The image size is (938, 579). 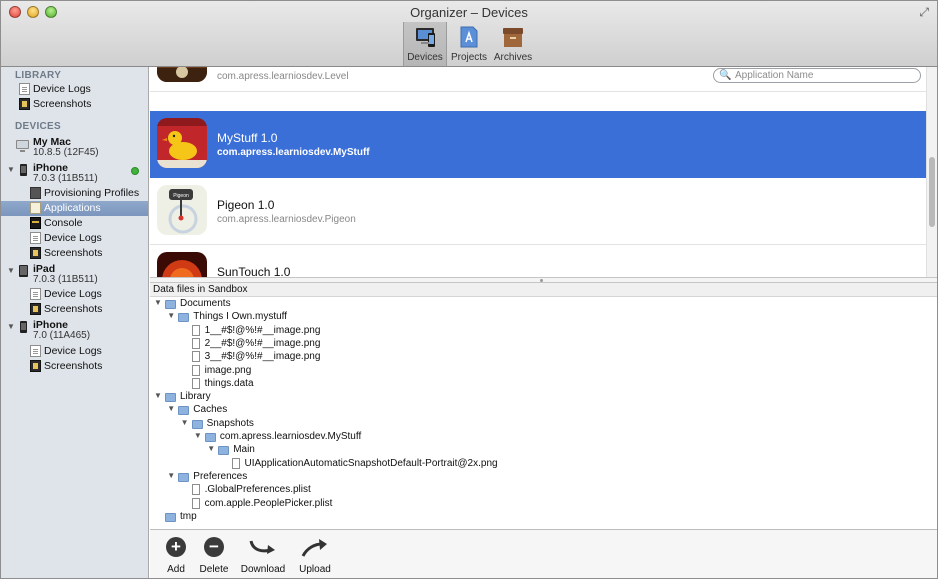 What do you see at coordinates (74, 294) in the screenshot?
I see `sidebar-item-ipad-device-logs: Device Logs` at bounding box center [74, 294].